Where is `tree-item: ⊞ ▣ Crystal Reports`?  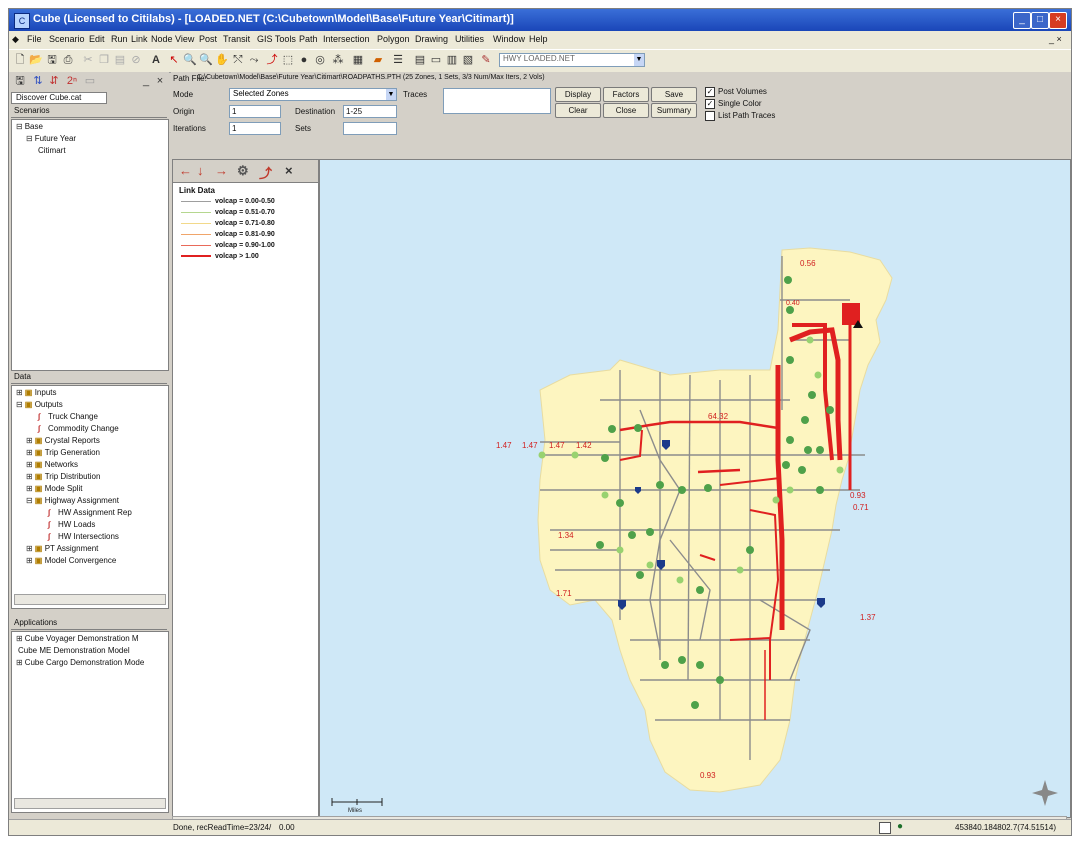
tree-item: ⊞ ▣ Crystal Reports is located at coordinates (63, 440).